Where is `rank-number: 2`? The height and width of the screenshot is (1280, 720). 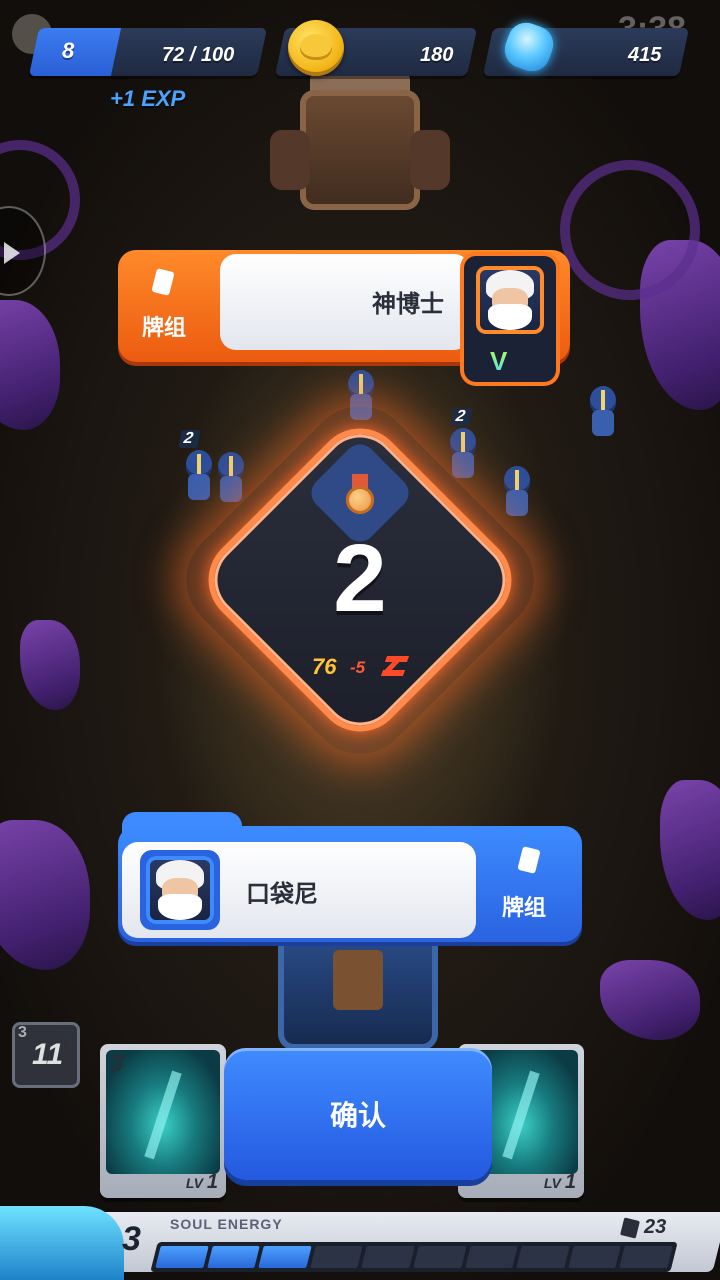 rank-number: 2 is located at coordinates (360, 578).